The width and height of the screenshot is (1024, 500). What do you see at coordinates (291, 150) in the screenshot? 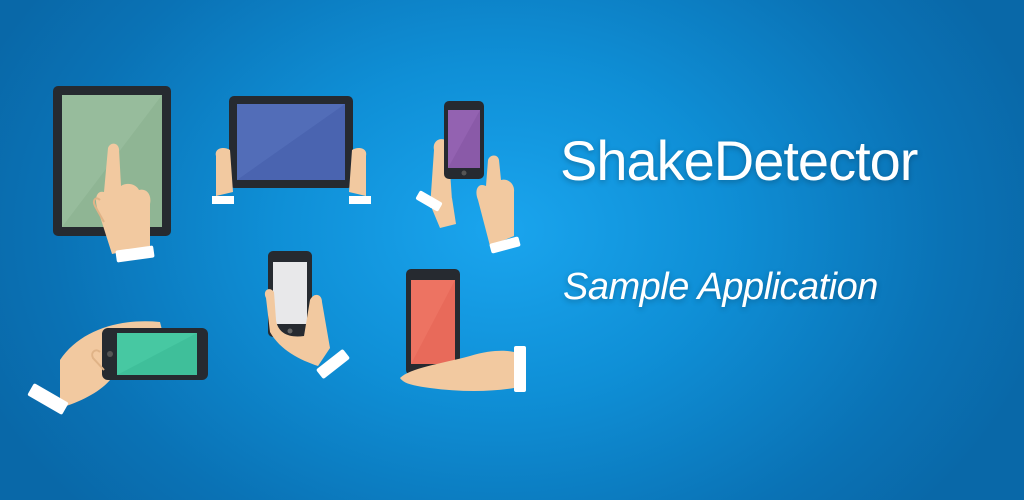
I see `tablet-landscape-illustration` at bounding box center [291, 150].